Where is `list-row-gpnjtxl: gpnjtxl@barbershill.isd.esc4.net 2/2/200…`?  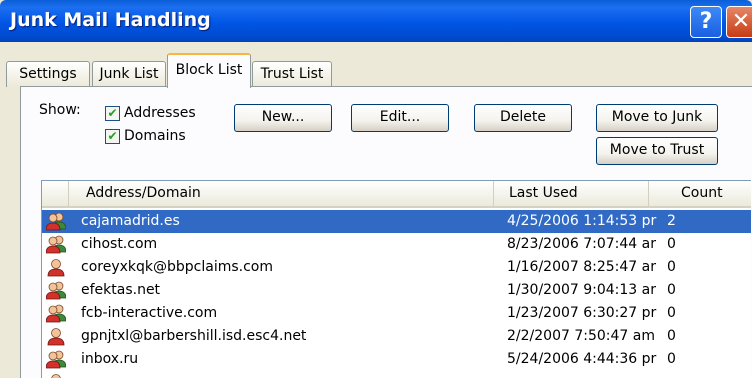 list-row-gpnjtxl: gpnjtxl@barbershill.isd.esc4.net 2/2/200… is located at coordinates (396, 336).